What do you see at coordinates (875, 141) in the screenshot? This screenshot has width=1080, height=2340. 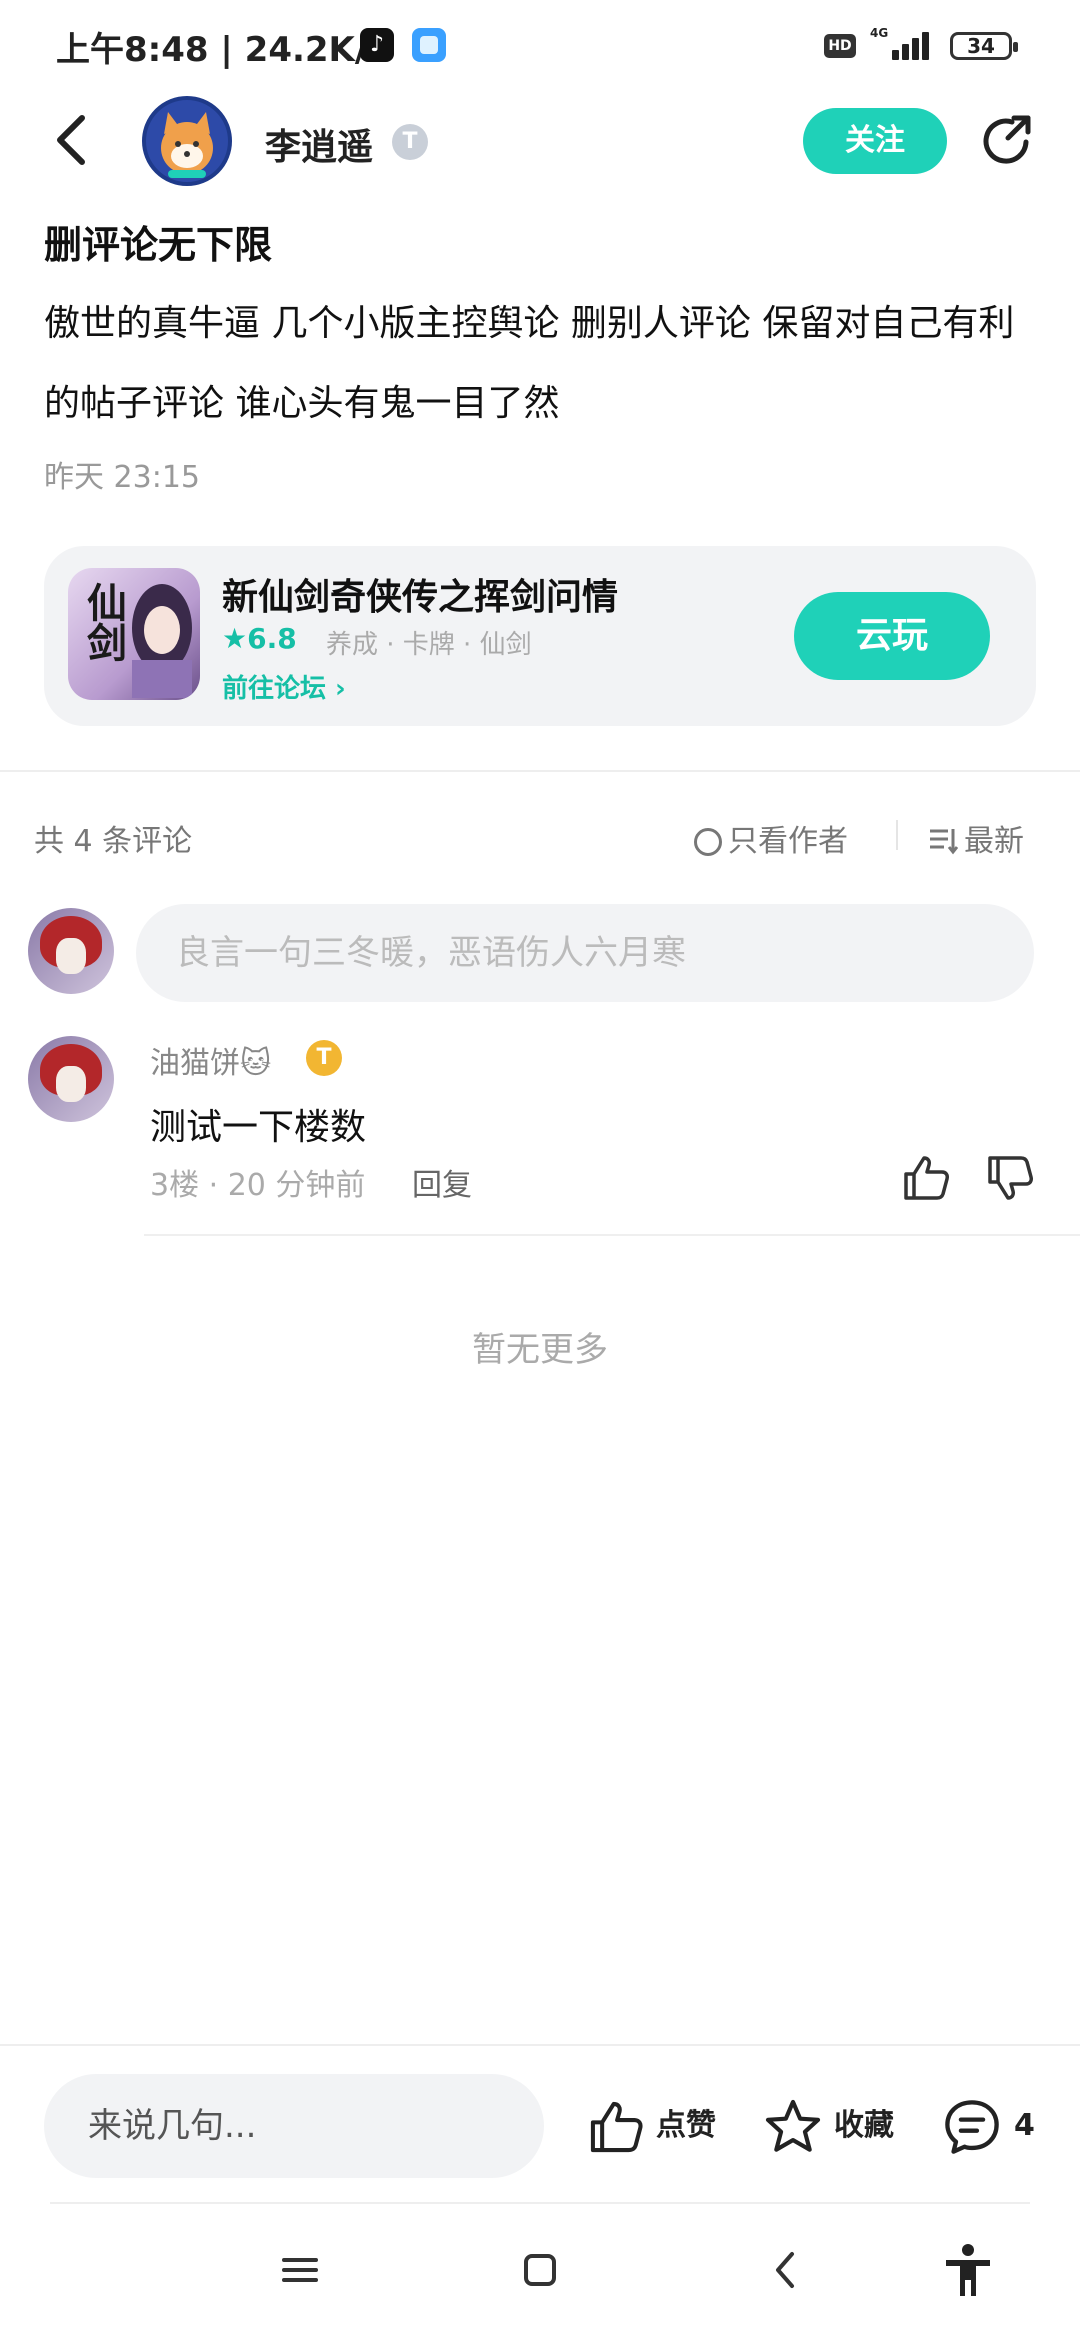 I see `follow-button: 关注` at bounding box center [875, 141].